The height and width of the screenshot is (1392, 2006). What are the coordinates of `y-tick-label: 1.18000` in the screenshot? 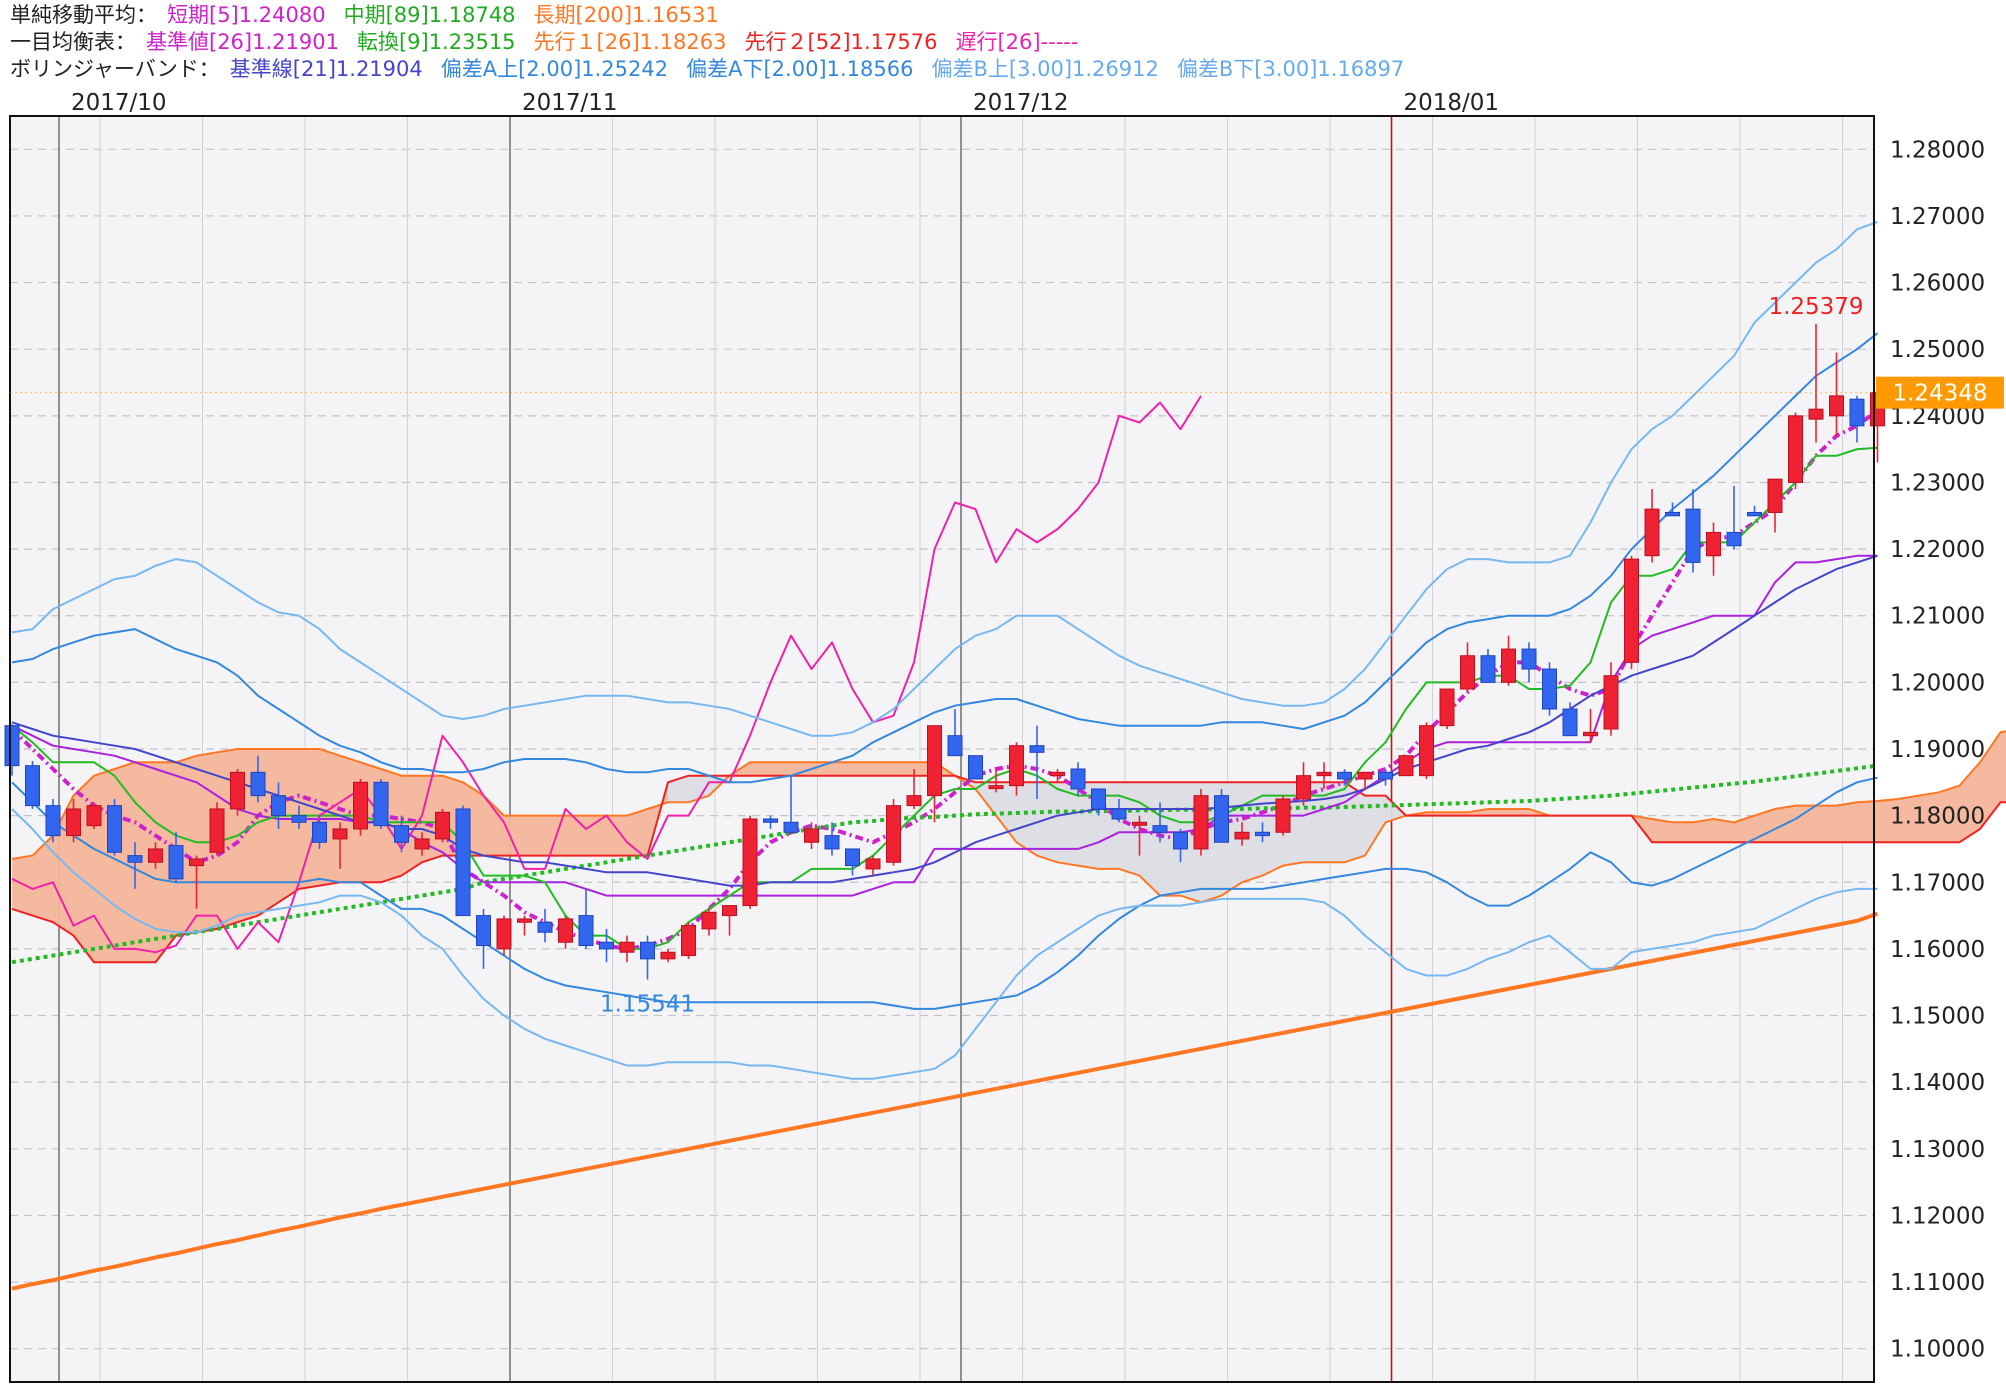 It's located at (1937, 817).